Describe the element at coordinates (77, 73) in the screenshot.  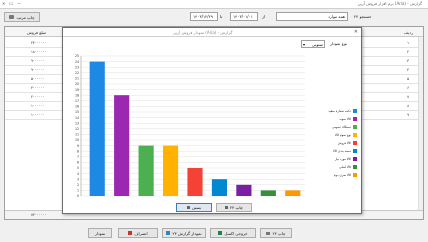
I see `y-tick-label: 22` at that location.